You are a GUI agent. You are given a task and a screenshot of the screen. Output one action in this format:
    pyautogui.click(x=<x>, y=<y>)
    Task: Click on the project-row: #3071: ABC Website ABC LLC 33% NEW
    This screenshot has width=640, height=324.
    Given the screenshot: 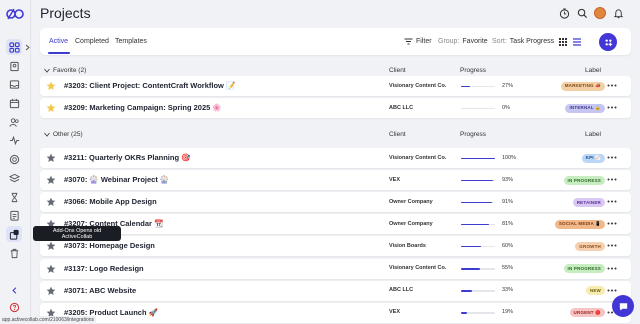 What is the action you would take?
    pyautogui.click(x=335, y=290)
    